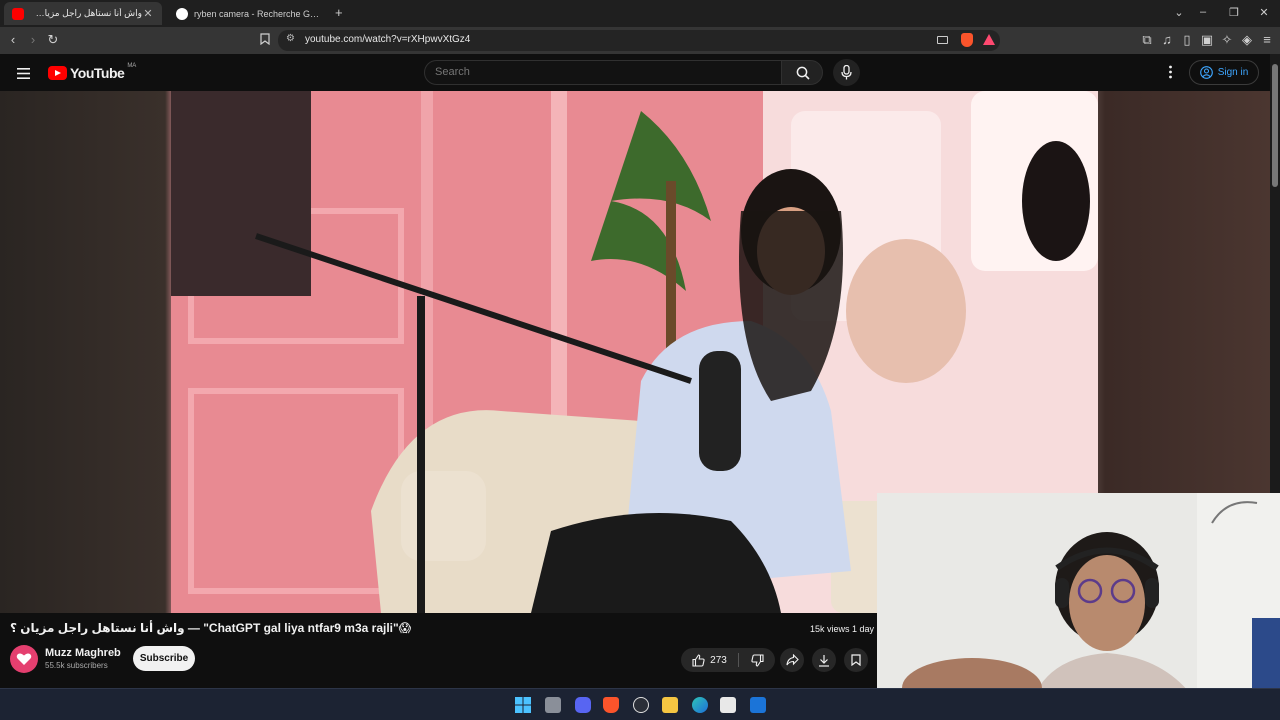 This screenshot has height=720, width=1280. Describe the element at coordinates (728, 705) in the screenshot. I see `microsoft-store-icon` at that location.